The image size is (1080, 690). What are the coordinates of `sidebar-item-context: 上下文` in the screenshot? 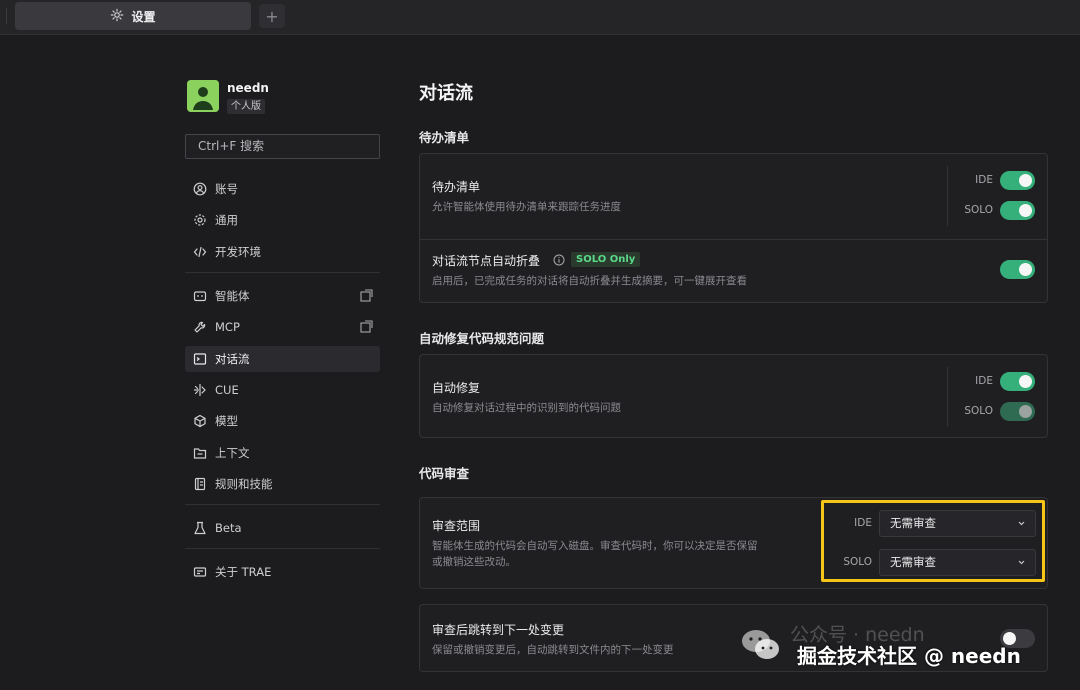 It's located at (282, 453).